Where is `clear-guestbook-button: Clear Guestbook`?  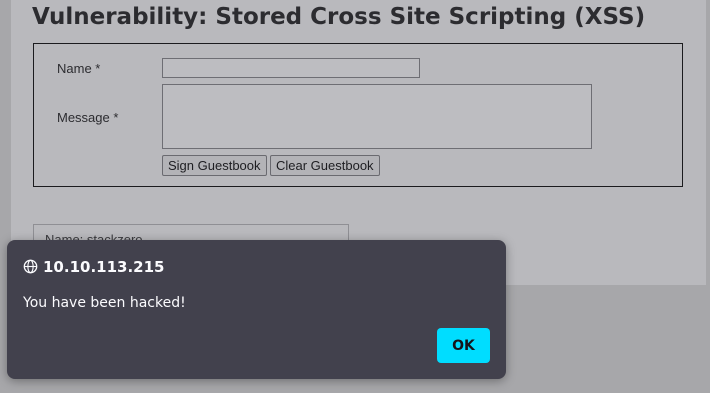 clear-guestbook-button: Clear Guestbook is located at coordinates (325, 165).